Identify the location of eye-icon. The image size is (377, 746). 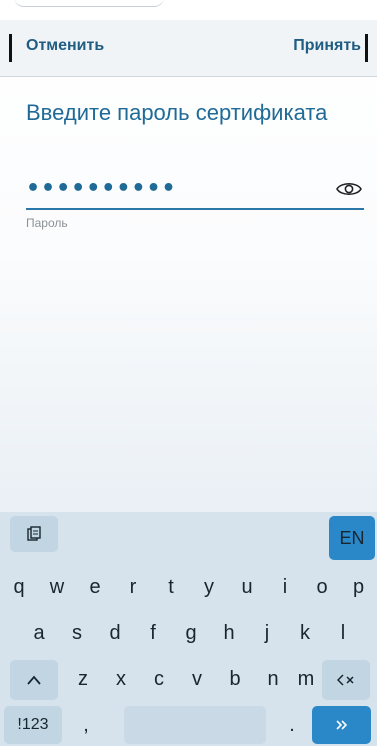
(349, 189).